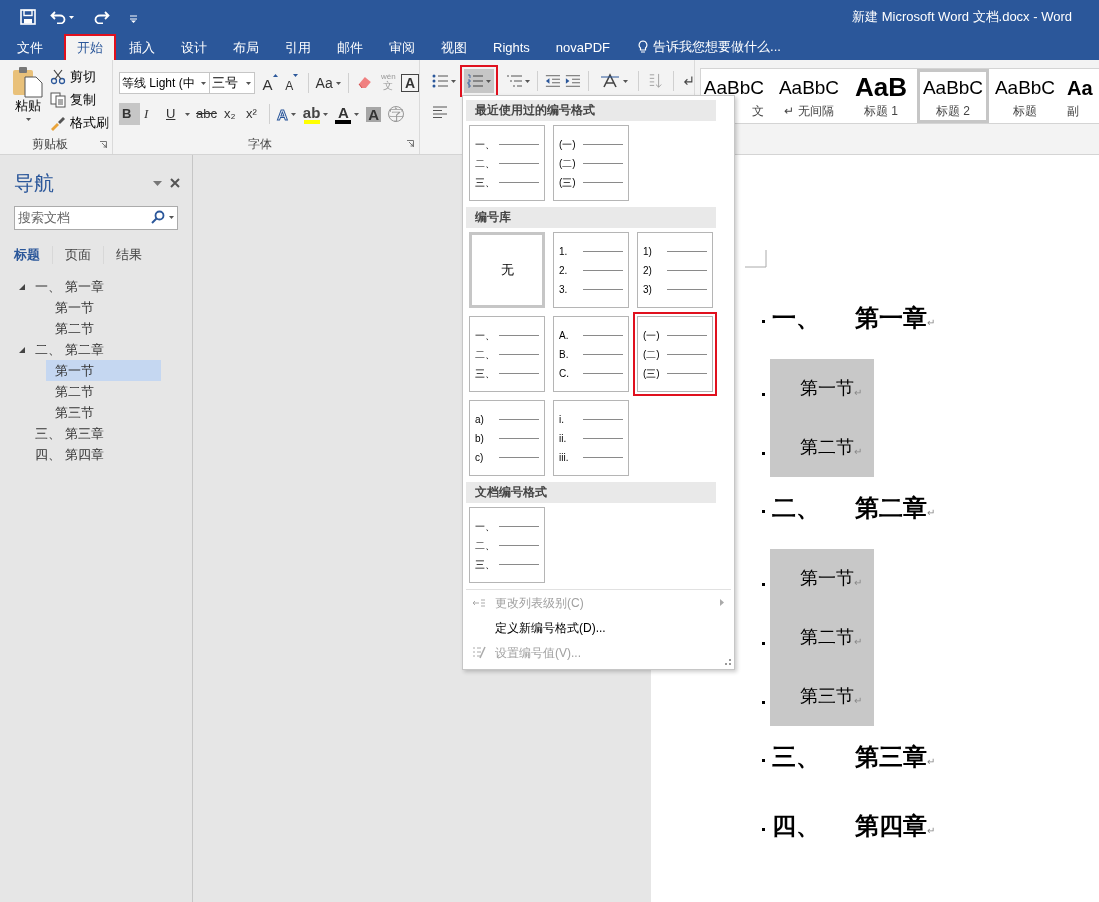  Describe the element at coordinates (440, 81) in the screenshot. I see `bullet-list-icon` at that location.